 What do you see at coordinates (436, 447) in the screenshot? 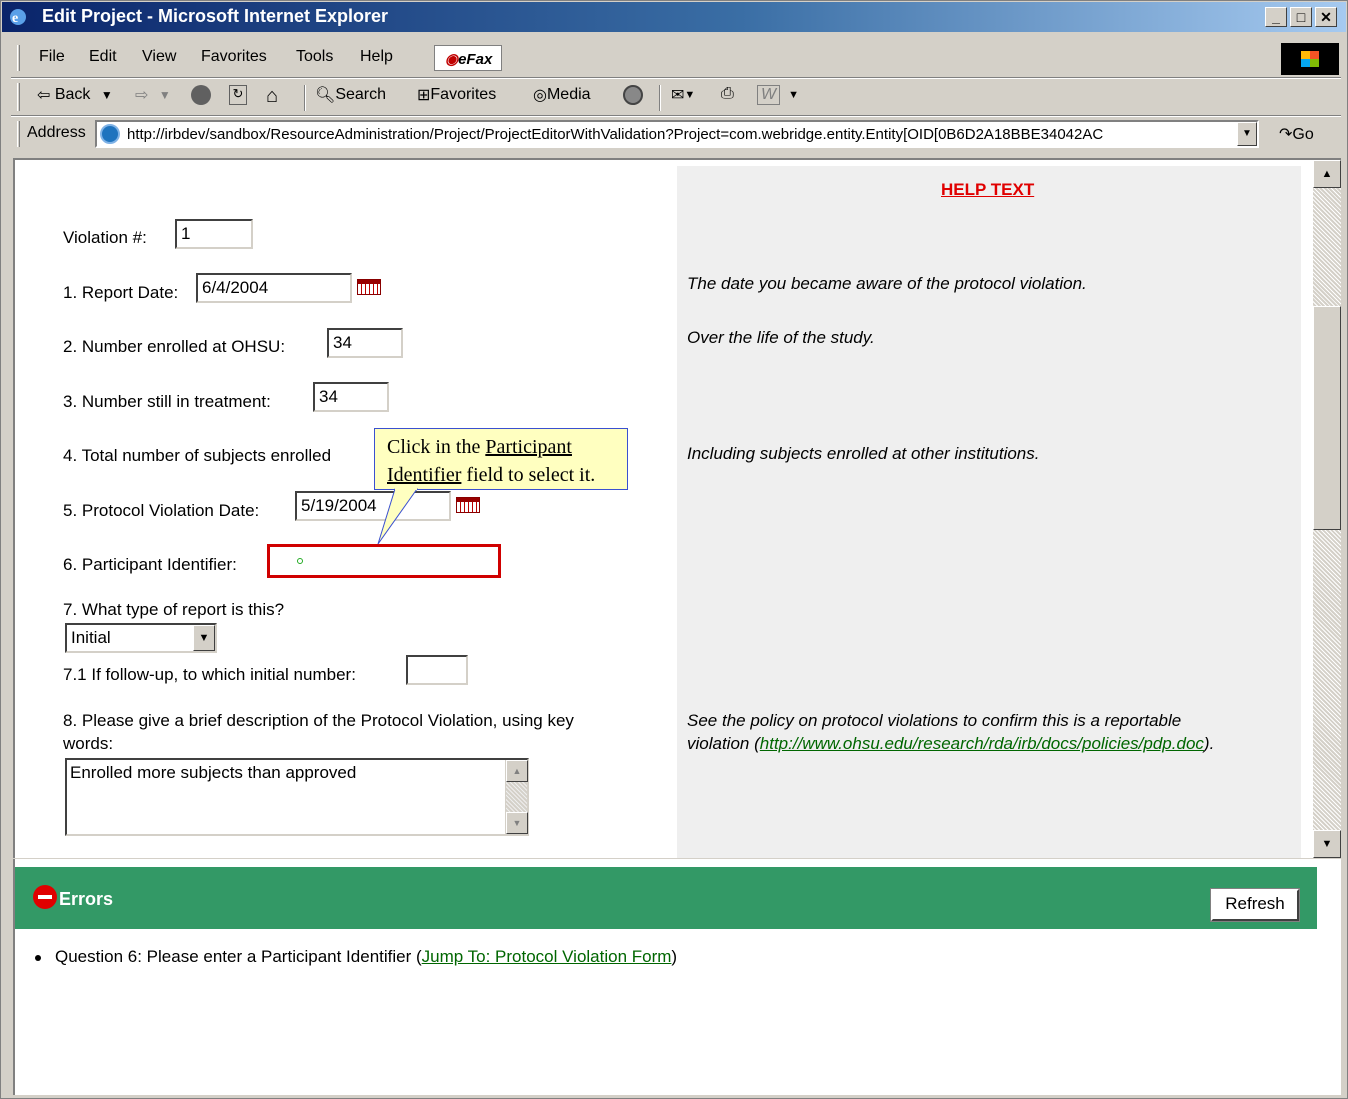
I see `tooltip-line1-pre: Click in the` at bounding box center [436, 447].